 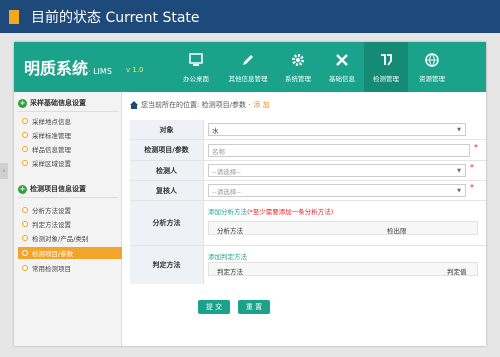 I want to click on item-label: 检测项目/参数, so click(x=167, y=150).